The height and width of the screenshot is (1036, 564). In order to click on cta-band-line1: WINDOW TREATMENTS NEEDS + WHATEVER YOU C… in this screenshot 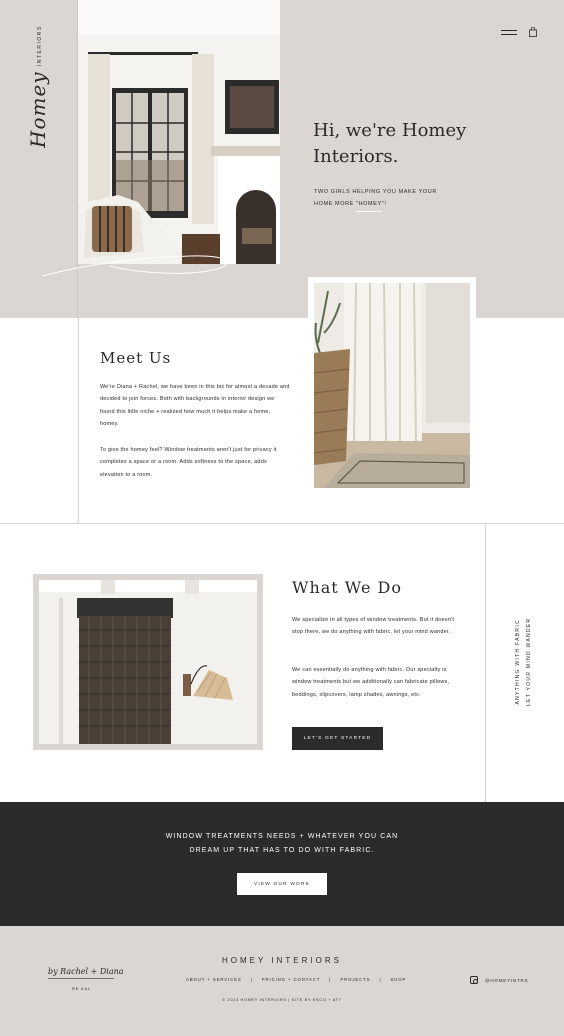, I will do `click(282, 836)`.